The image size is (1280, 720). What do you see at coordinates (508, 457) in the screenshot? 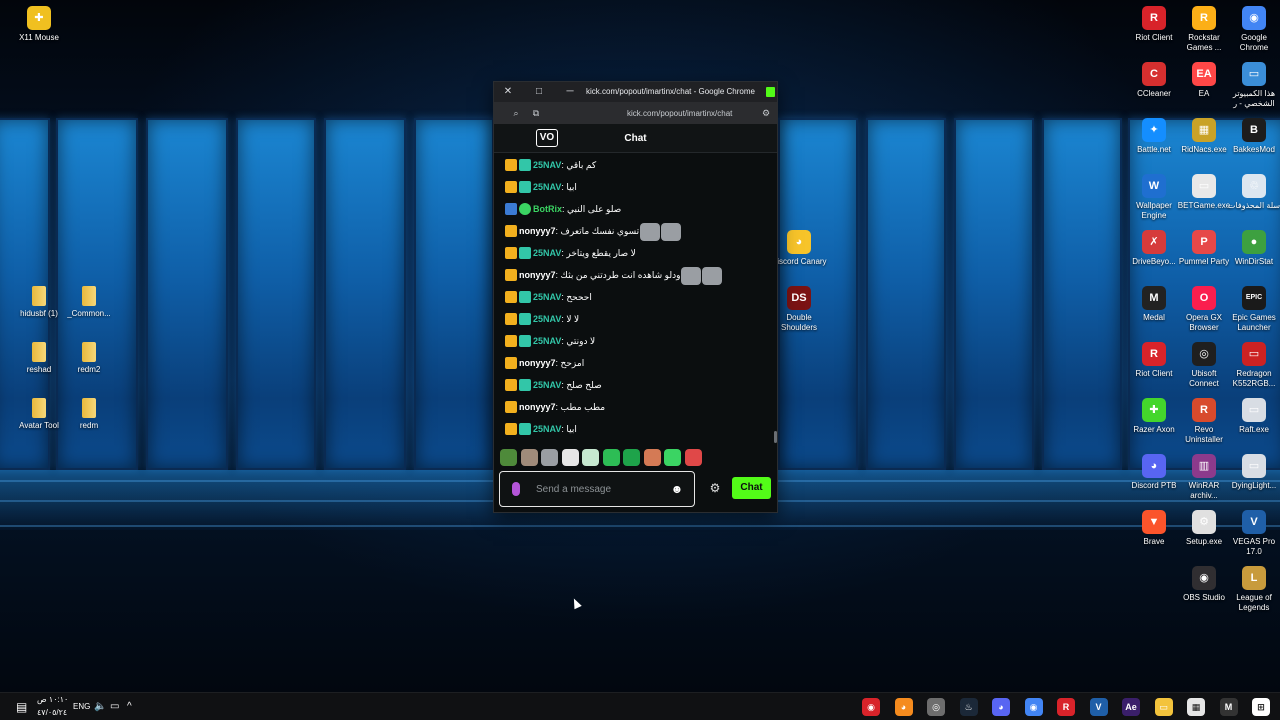
I see `pepe-emote-icon` at bounding box center [508, 457].